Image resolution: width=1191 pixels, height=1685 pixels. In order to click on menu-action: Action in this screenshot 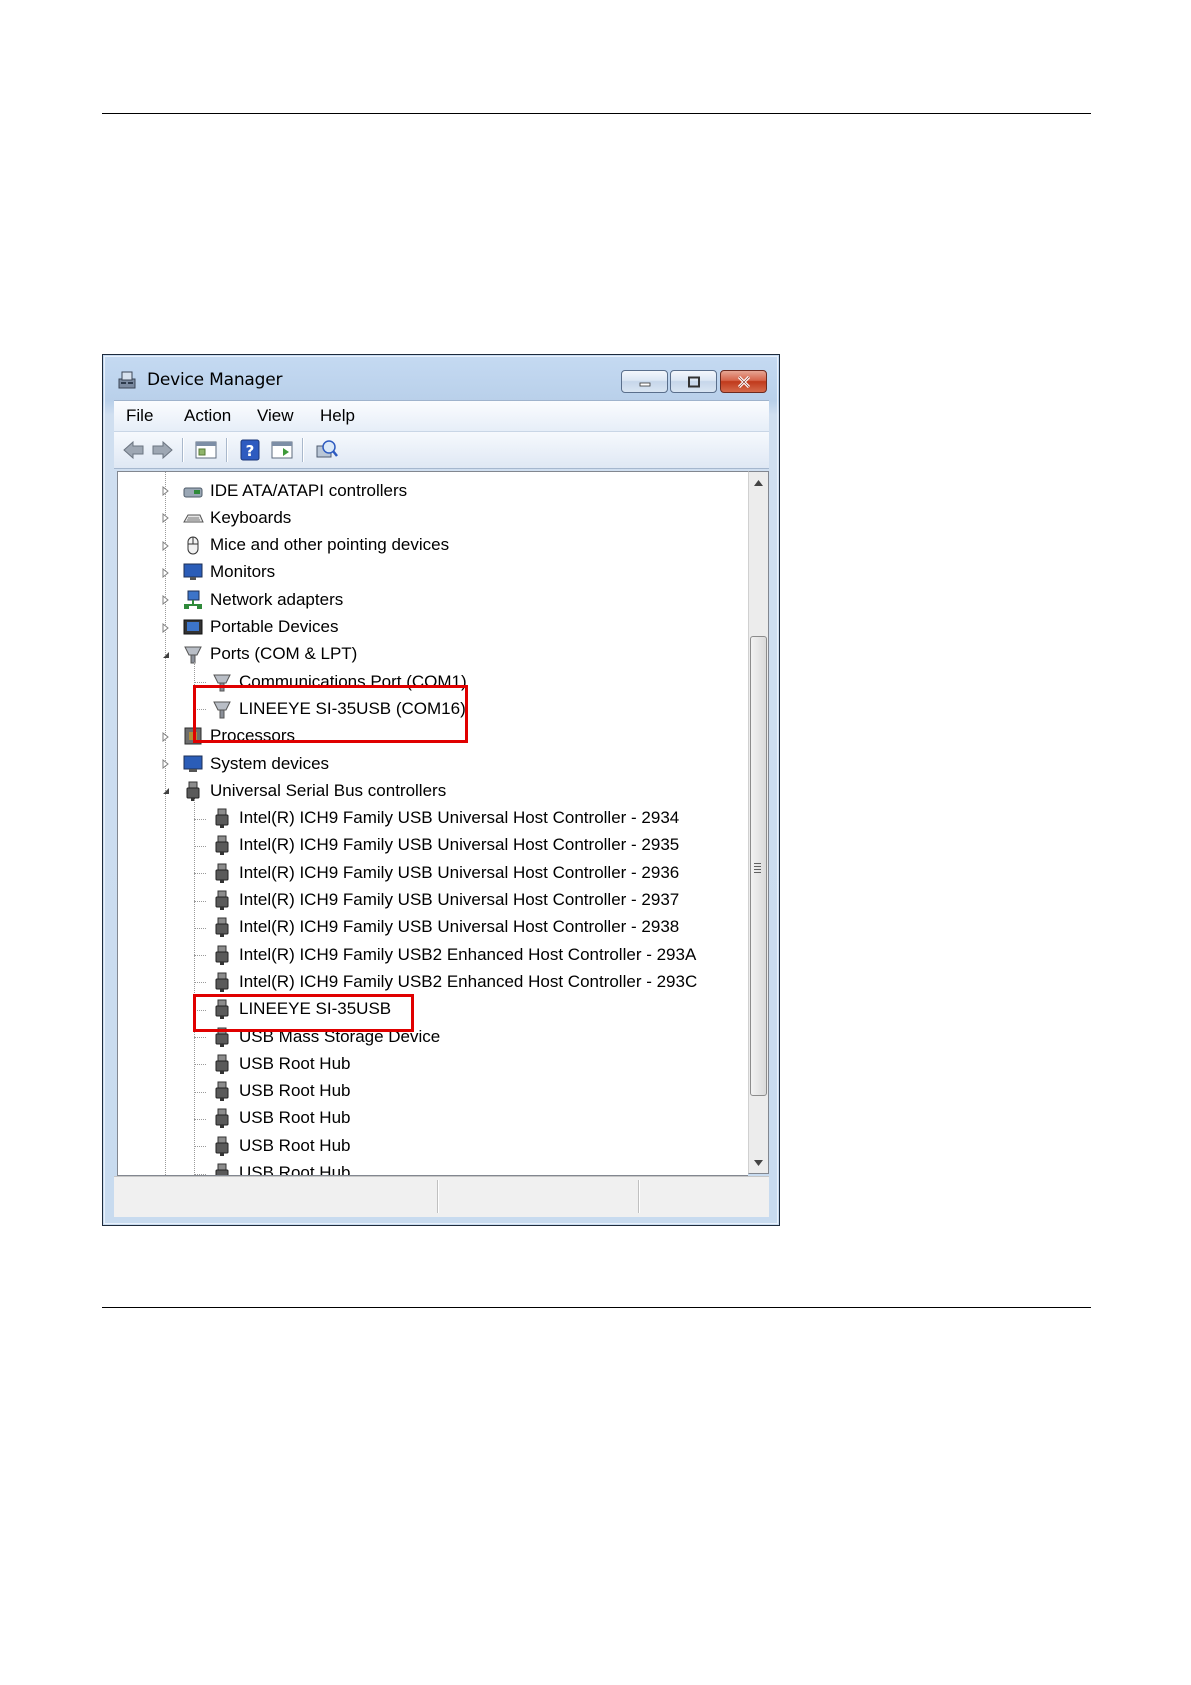, I will do `click(207, 416)`.